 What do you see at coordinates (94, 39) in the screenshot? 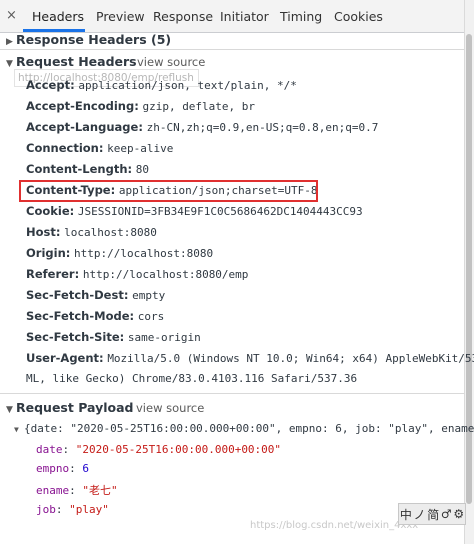
I see `response-headers-title: Response Headers (5)` at bounding box center [94, 39].